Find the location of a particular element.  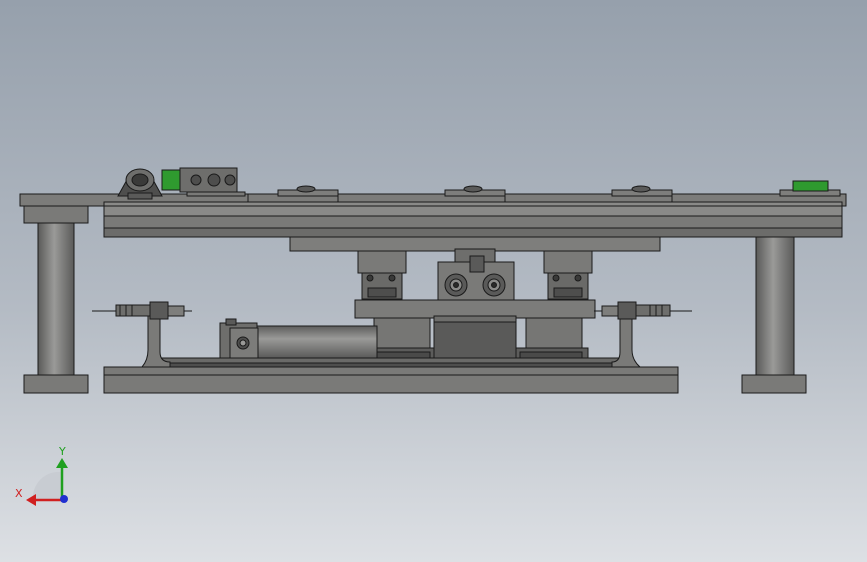

axis-x-label: X is located at coordinates (19, 493).